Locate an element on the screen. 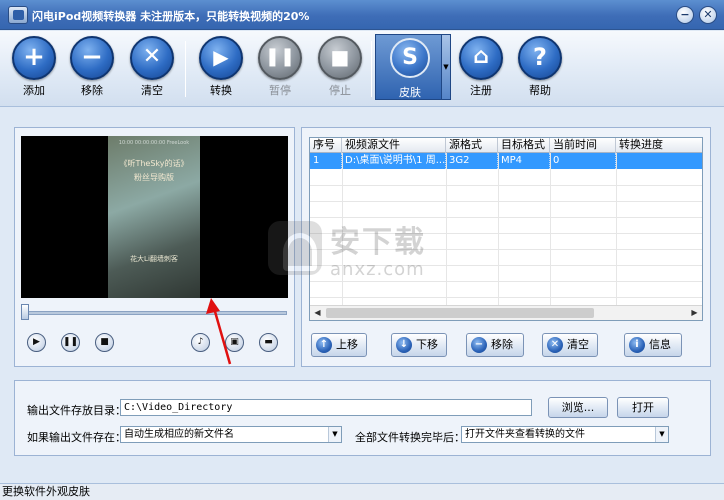 This screenshot has height=500, width=724. scrollbar-thumb is located at coordinates (460, 313).